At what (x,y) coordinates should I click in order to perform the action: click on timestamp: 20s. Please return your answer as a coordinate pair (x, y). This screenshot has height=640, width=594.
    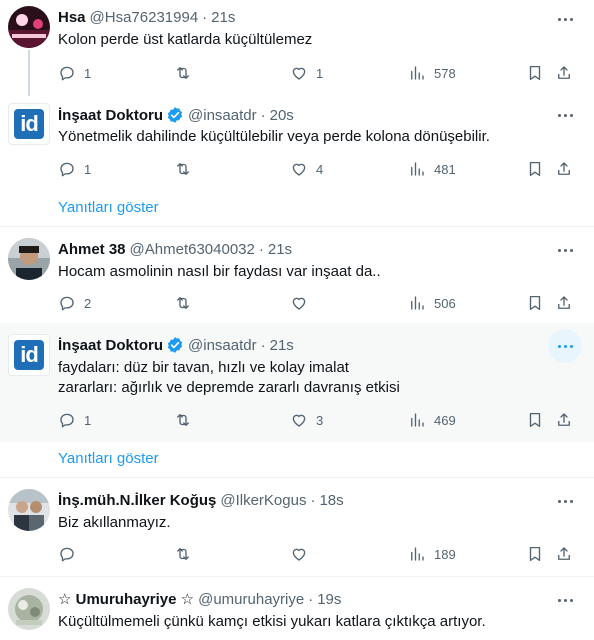
    Looking at the image, I should click on (282, 115).